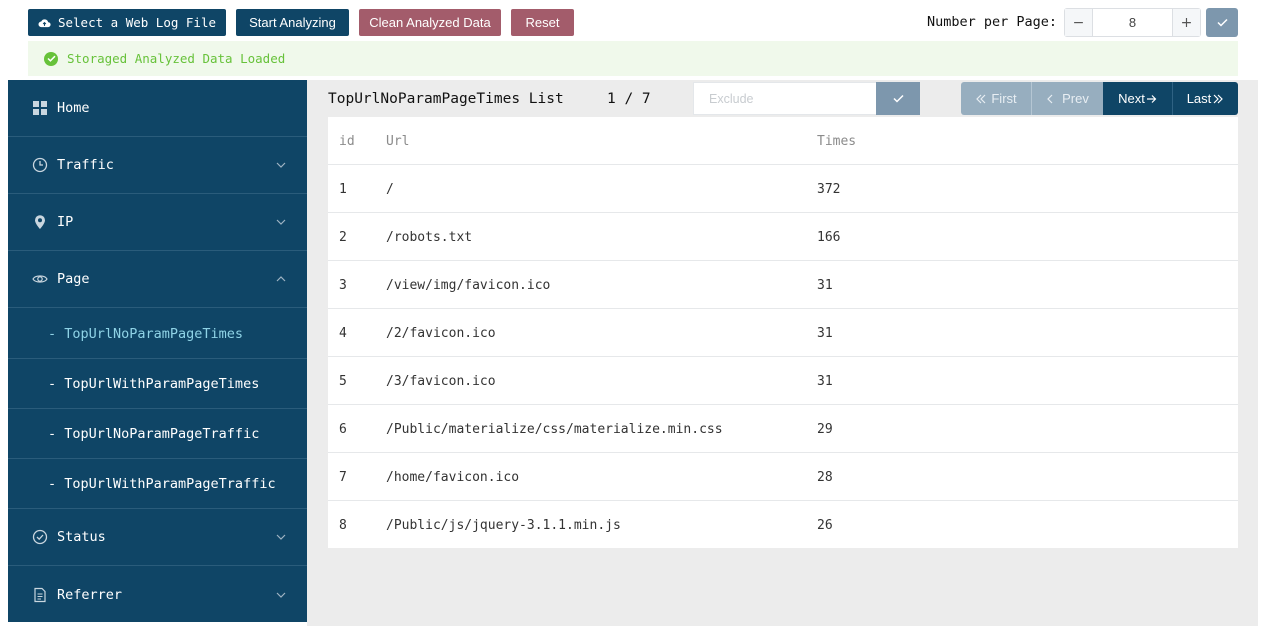 The width and height of the screenshot is (1266, 634). I want to click on last-page-button: Last, so click(1205, 98).